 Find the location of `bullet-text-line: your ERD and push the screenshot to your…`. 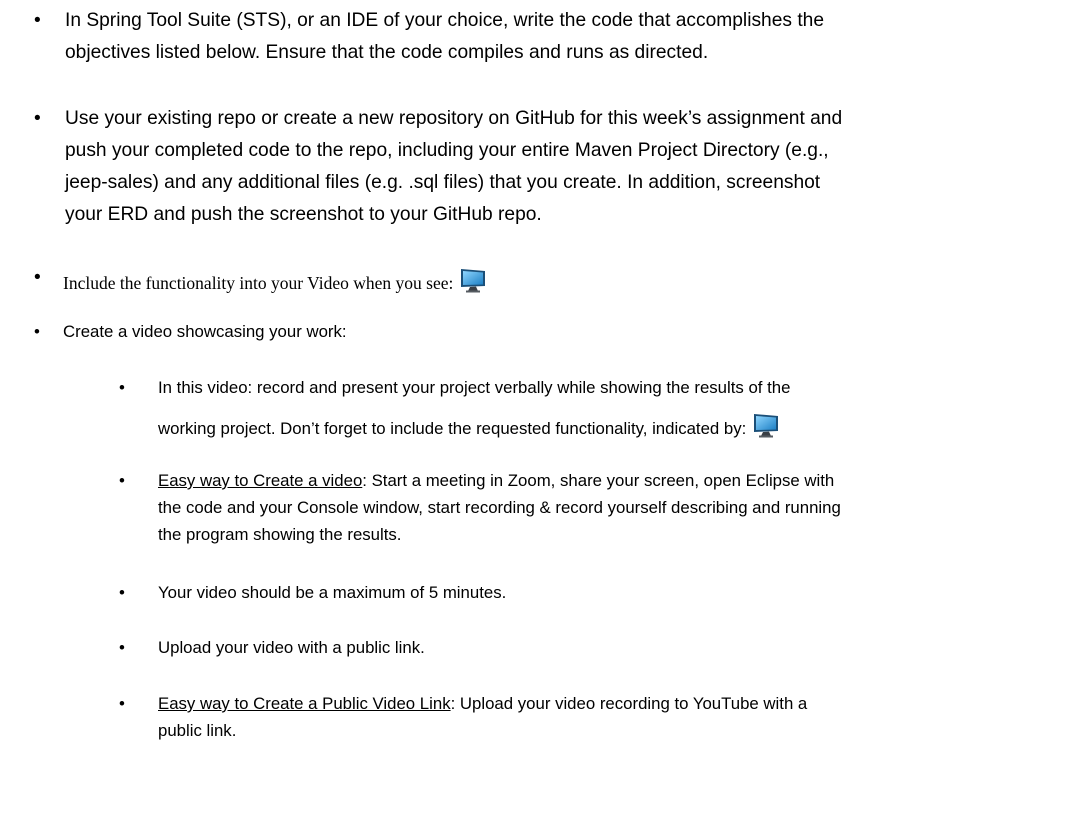

bullet-text-line: your ERD and push the screenshot to your… is located at coordinates (303, 214).